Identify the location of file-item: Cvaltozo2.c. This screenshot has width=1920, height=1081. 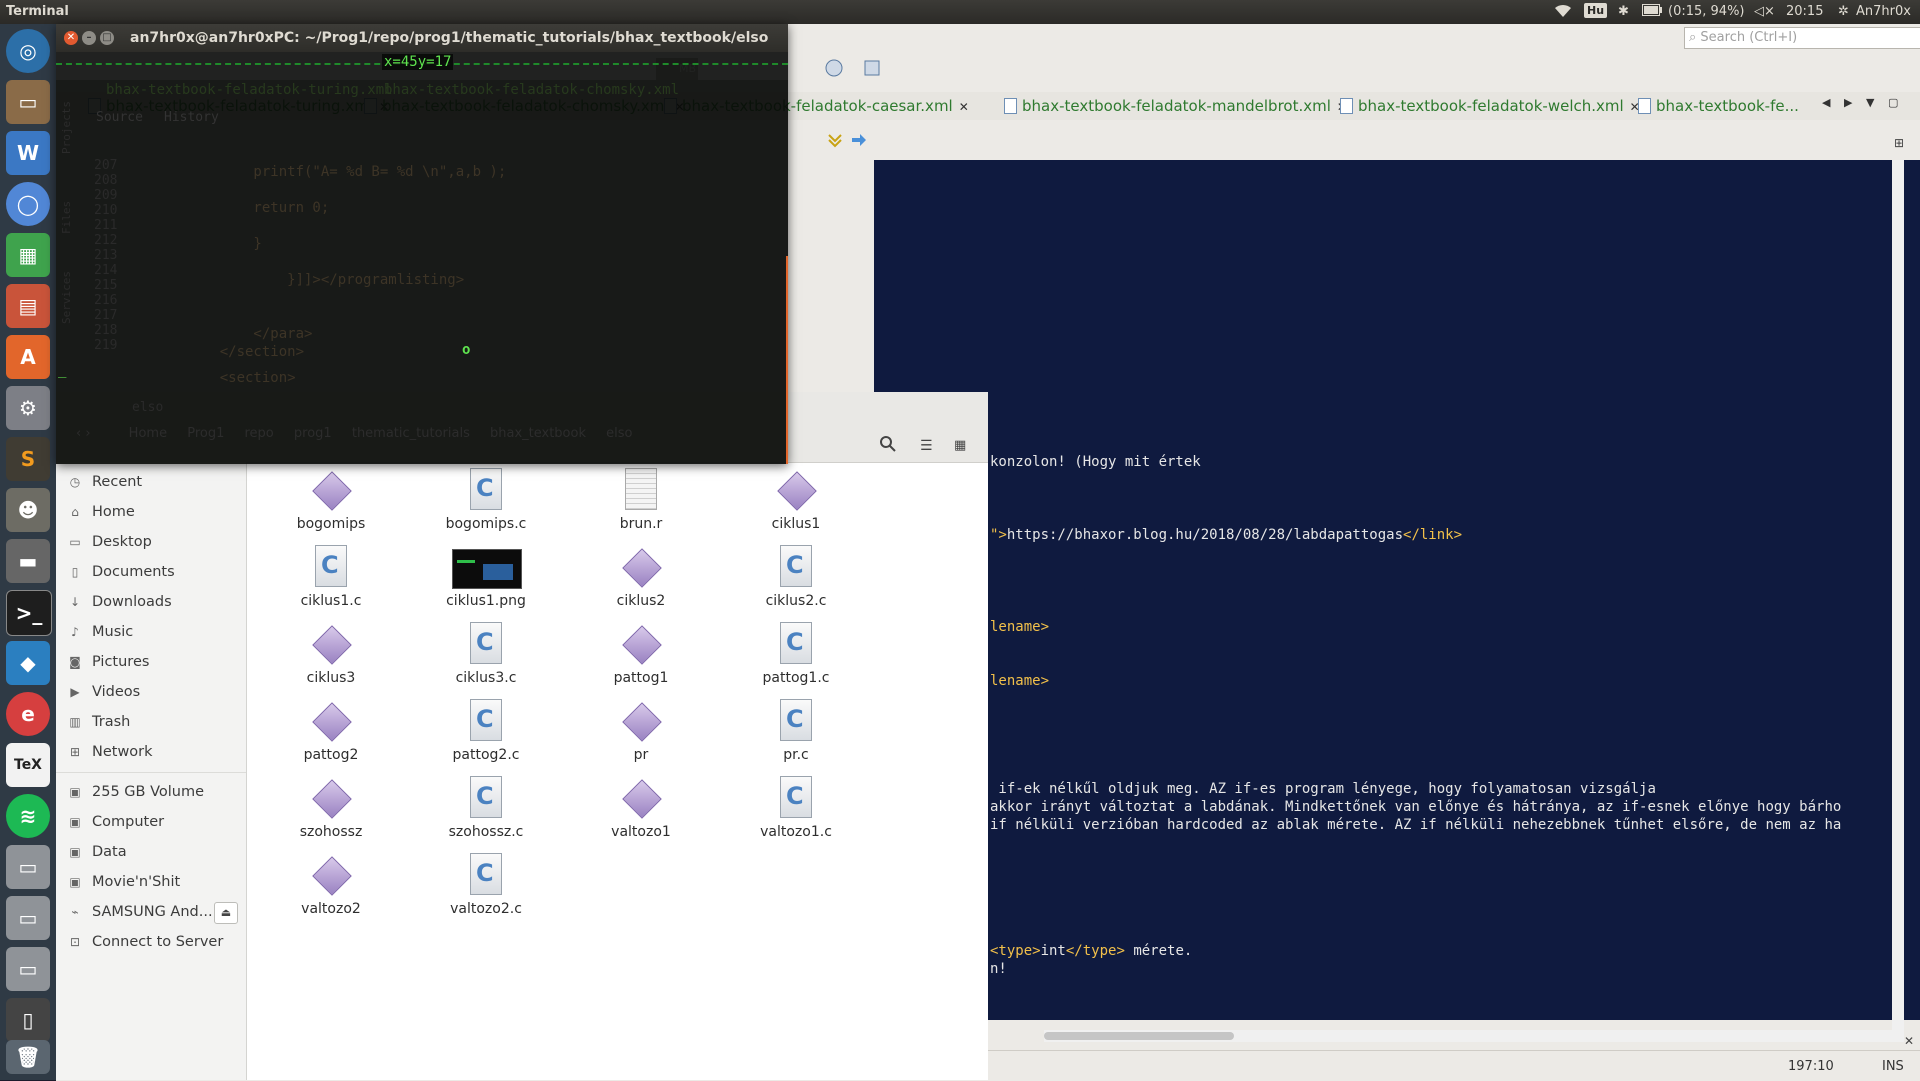
(486, 891).